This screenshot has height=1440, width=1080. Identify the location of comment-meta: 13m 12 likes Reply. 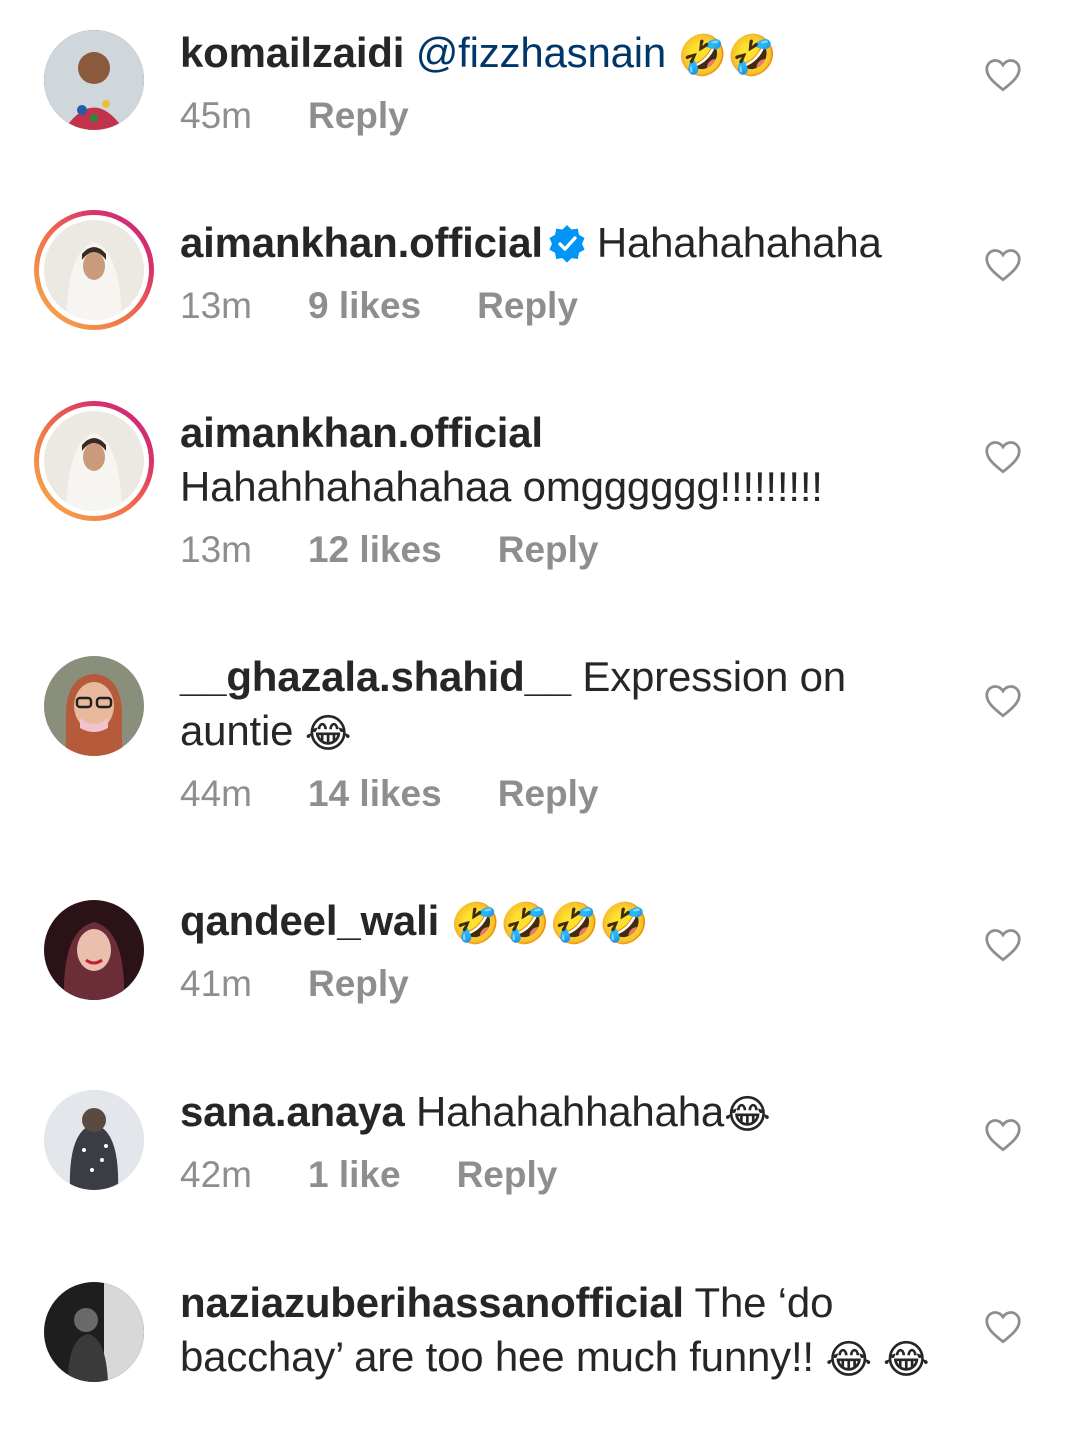
(560, 550).